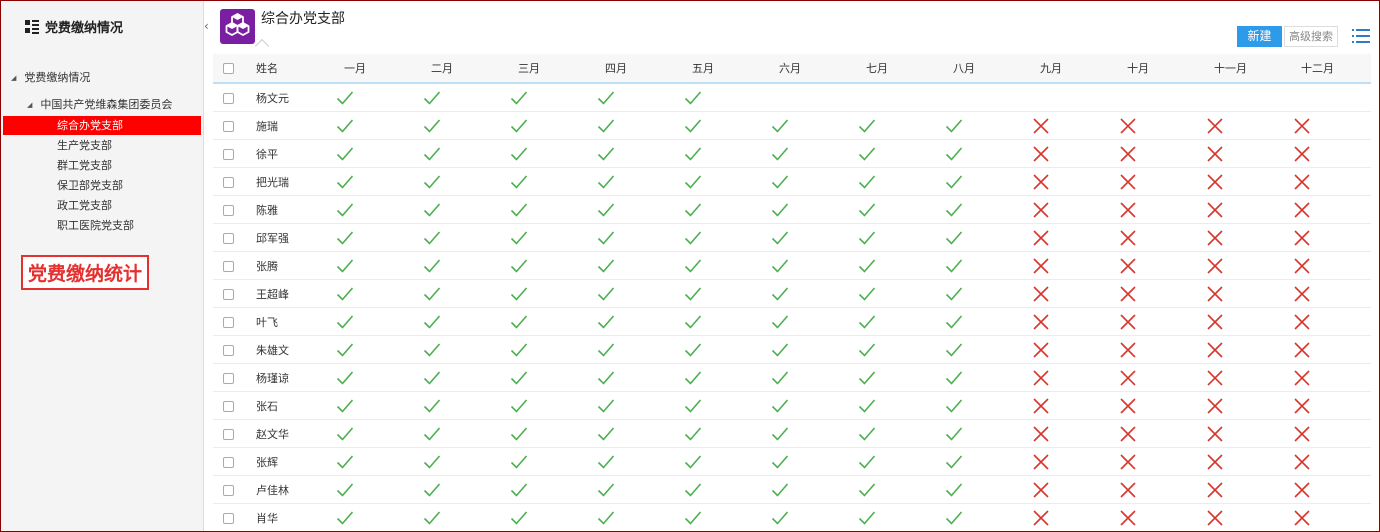 This screenshot has height=532, width=1380. I want to click on tree-org: ◢ 中国共产党维森集团委员会, so click(99, 104).